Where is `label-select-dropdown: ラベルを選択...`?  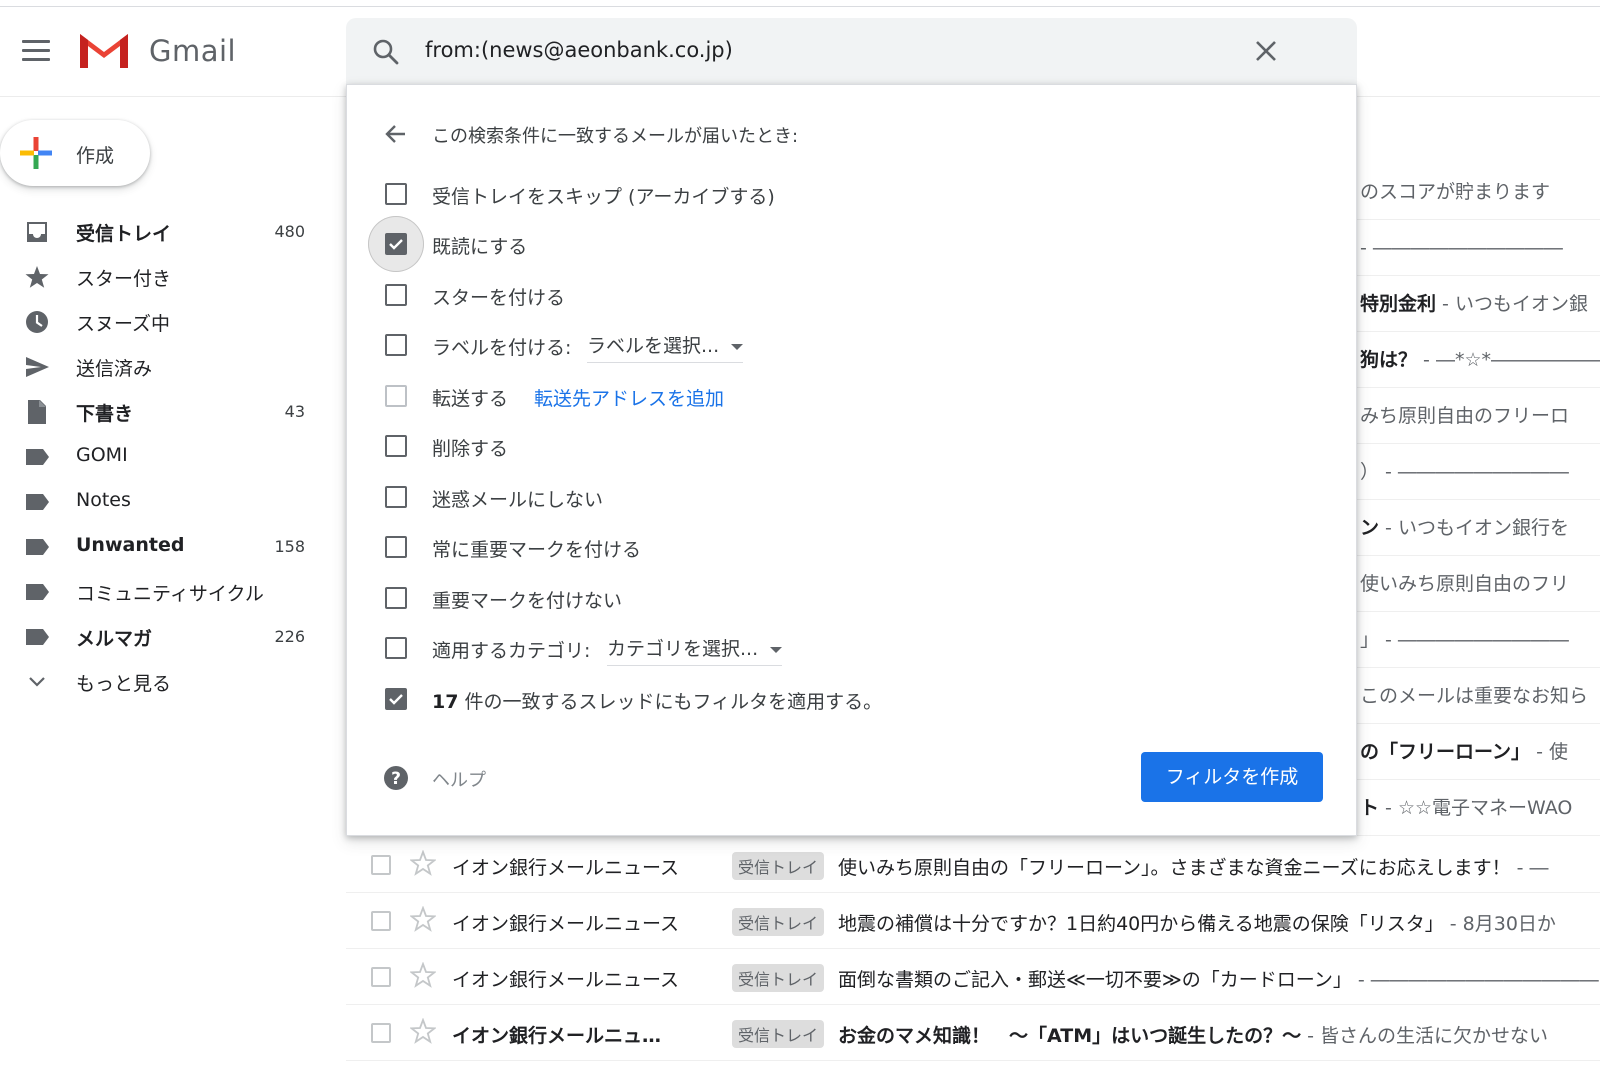 label-select-dropdown: ラベルを選択... is located at coordinates (665, 347).